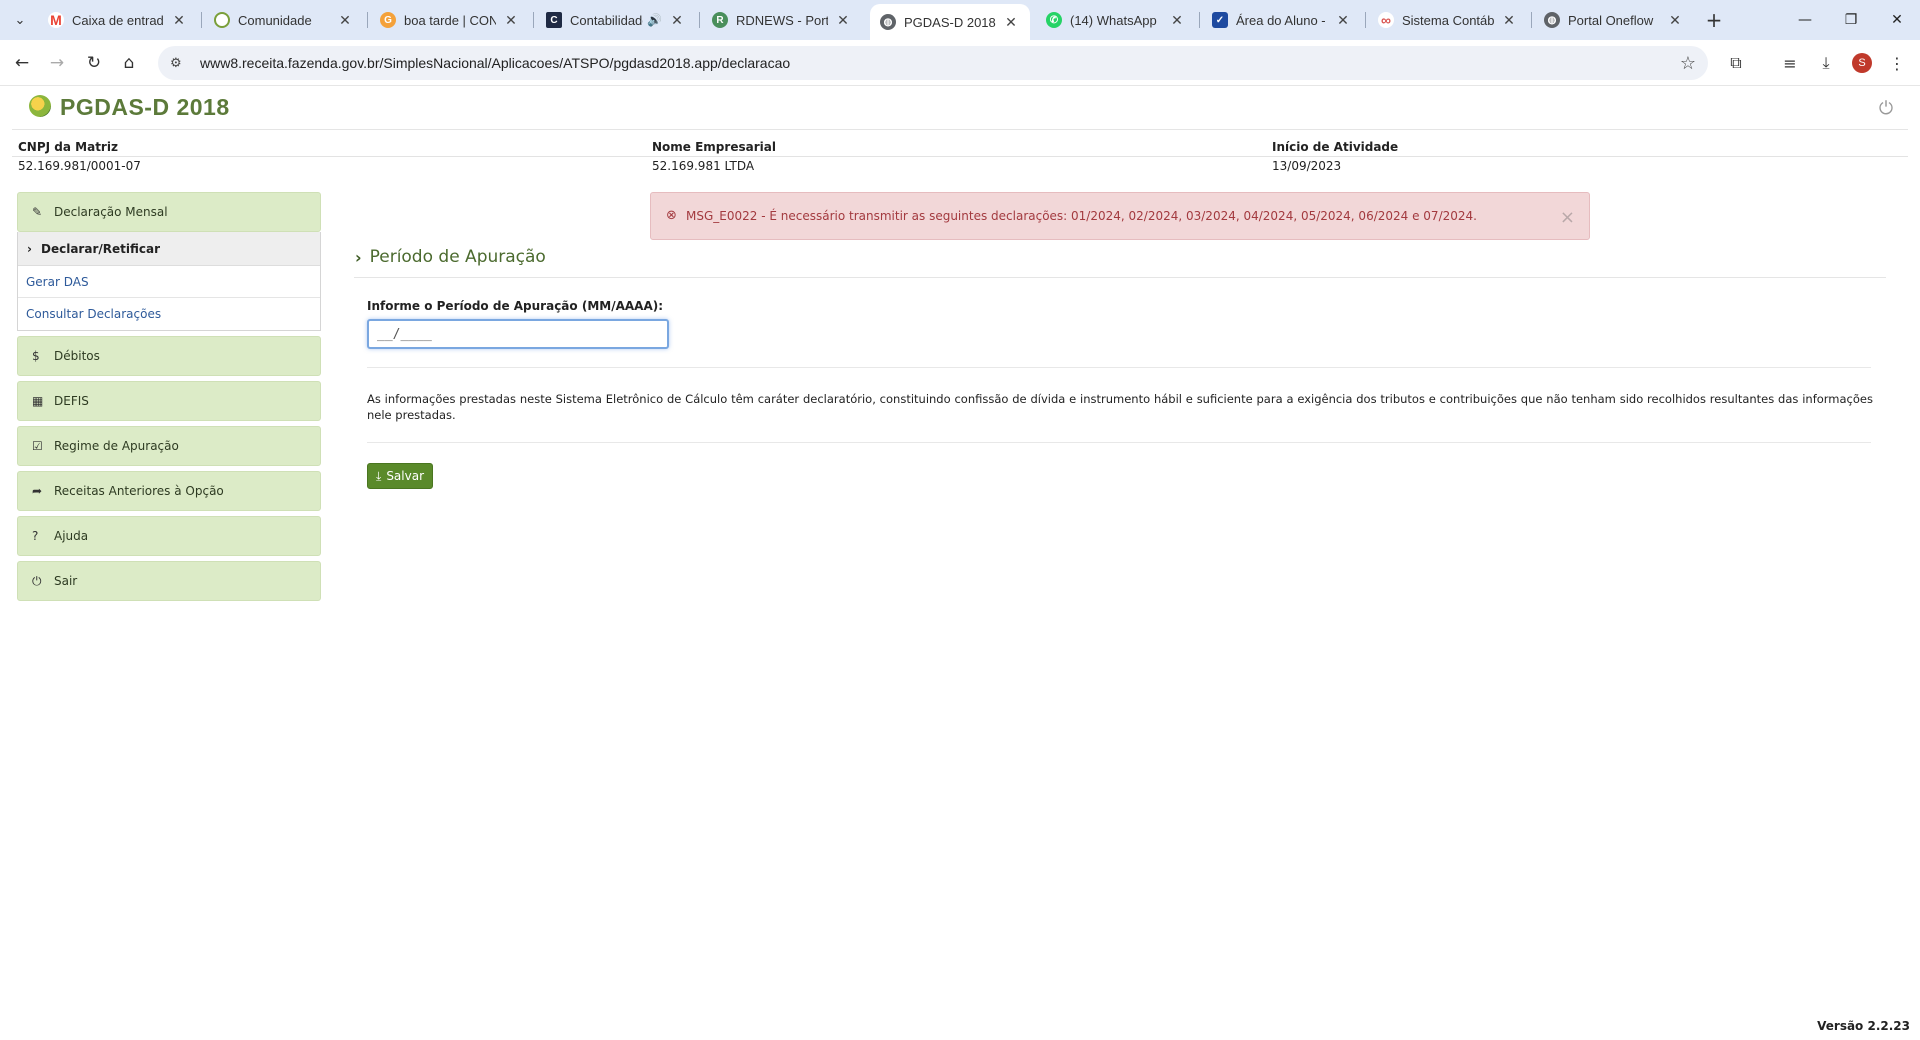 The height and width of the screenshot is (1040, 1920). Describe the element at coordinates (1116, 20) in the screenshot. I see `tab-whatsapp: ✆ (14) WhatsApp ✕` at that location.